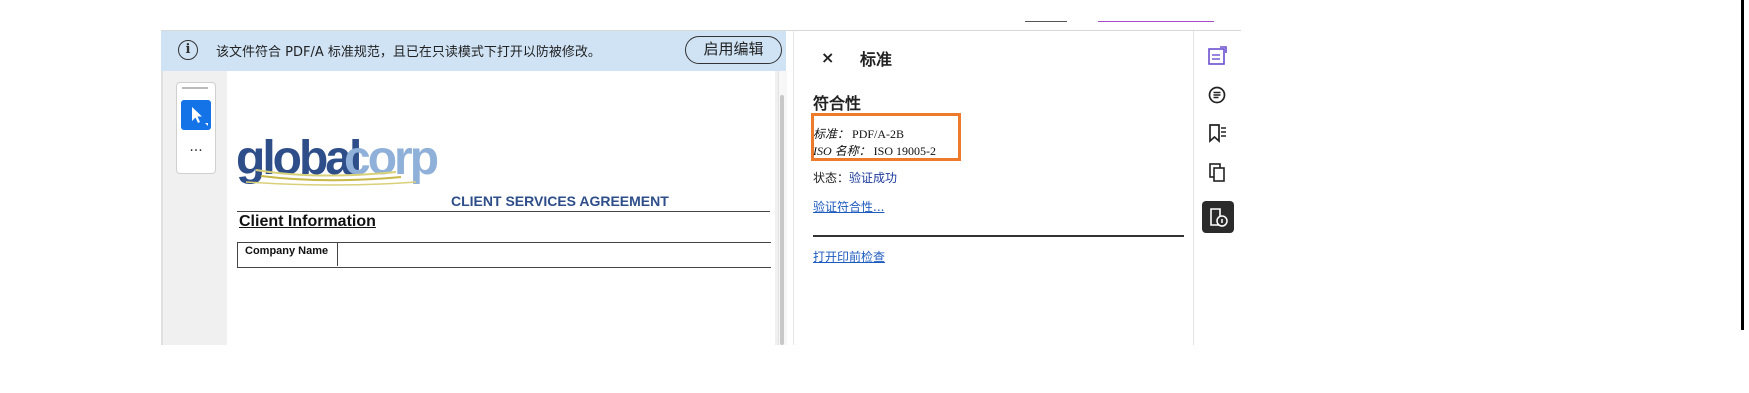 The image size is (1749, 393). I want to click on standards-tool-button, so click(1218, 217).